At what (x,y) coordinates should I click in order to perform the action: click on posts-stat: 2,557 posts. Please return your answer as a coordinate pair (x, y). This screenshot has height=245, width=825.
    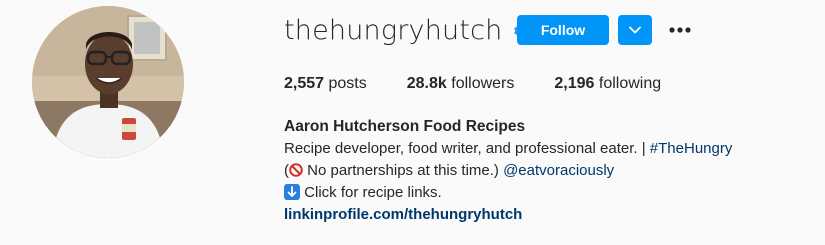
    Looking at the image, I should click on (325, 84).